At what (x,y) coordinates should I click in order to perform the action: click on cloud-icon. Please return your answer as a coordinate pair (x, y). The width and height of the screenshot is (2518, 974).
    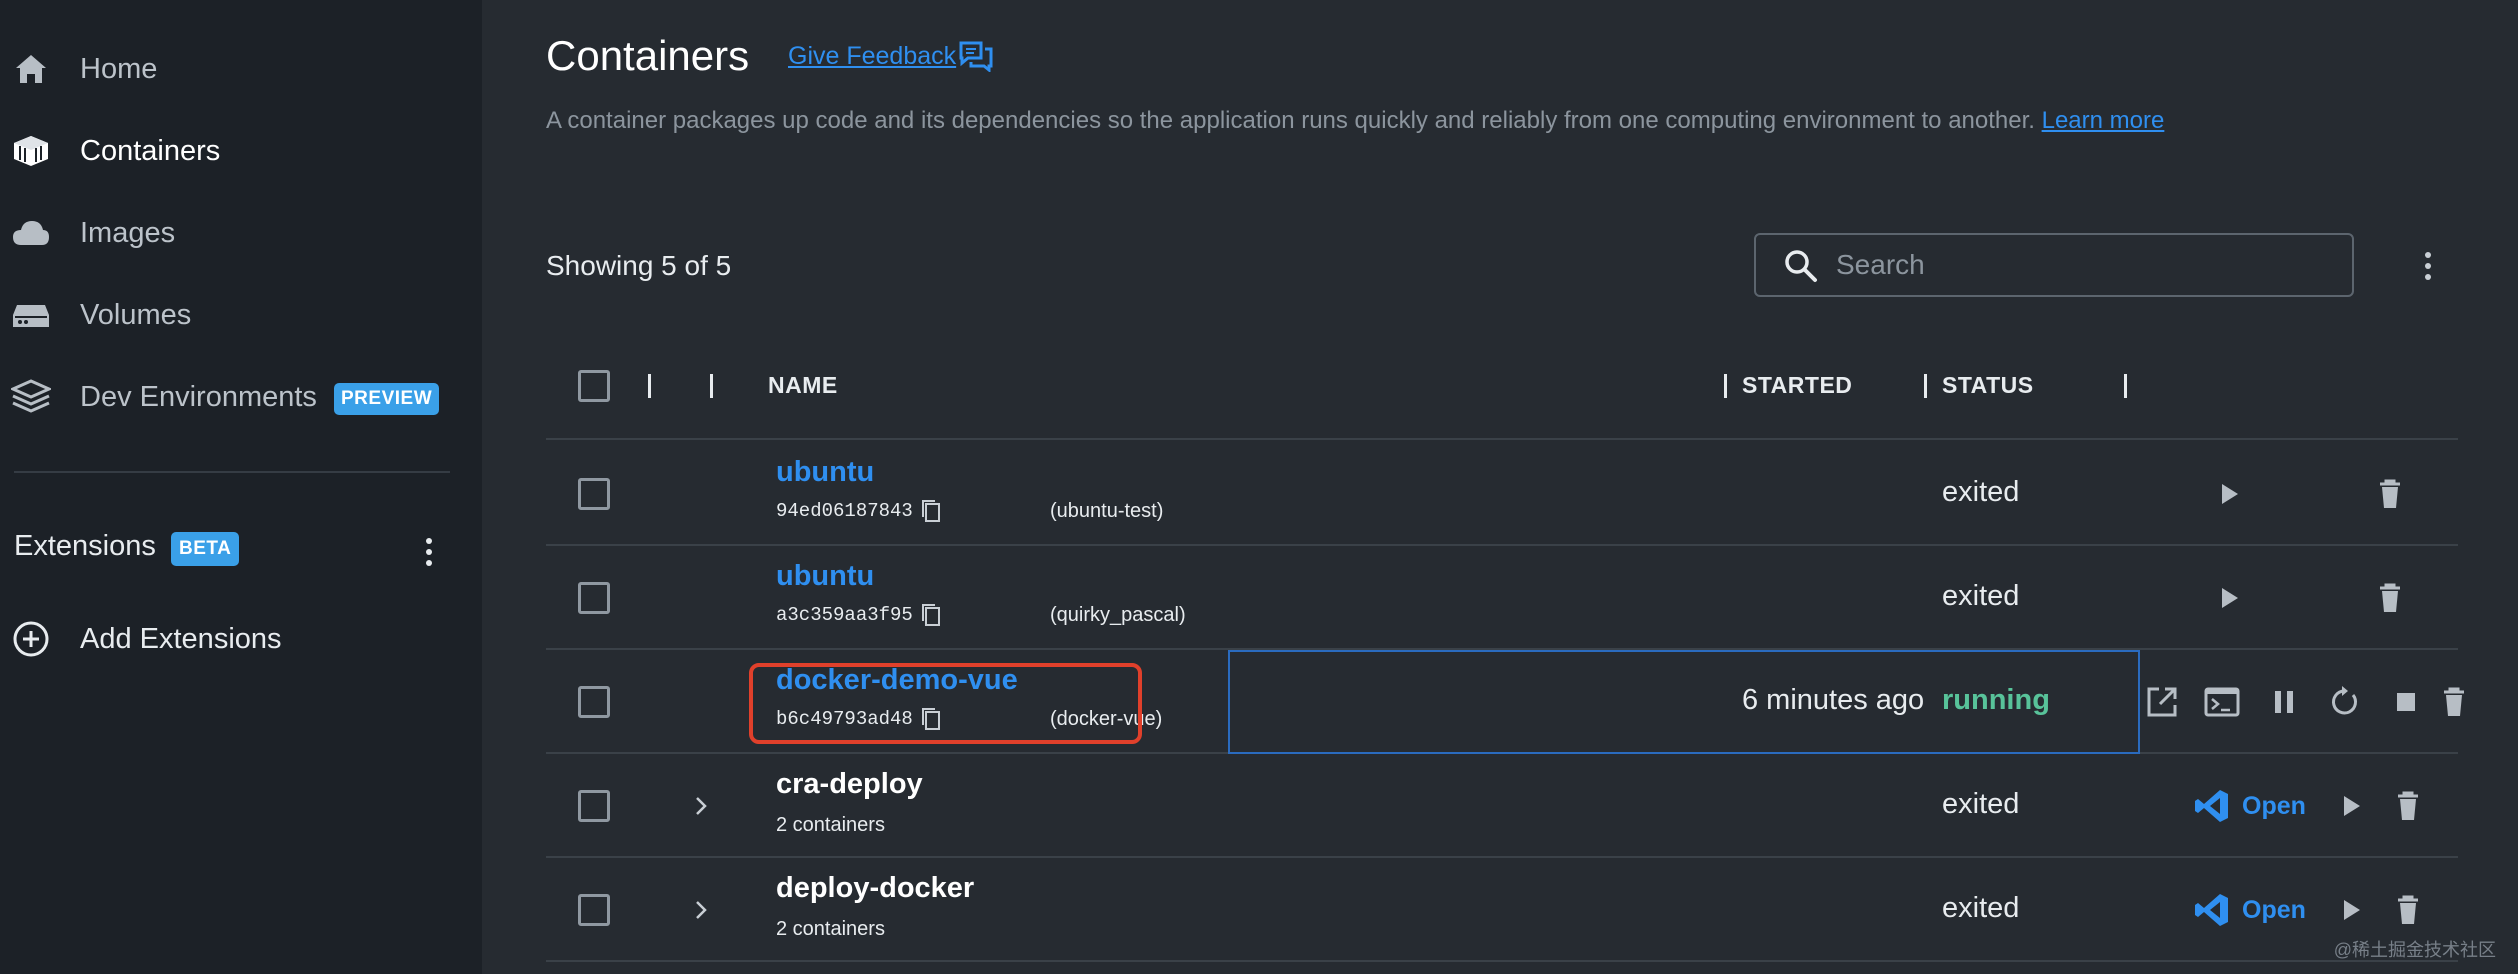
    Looking at the image, I should click on (31, 233).